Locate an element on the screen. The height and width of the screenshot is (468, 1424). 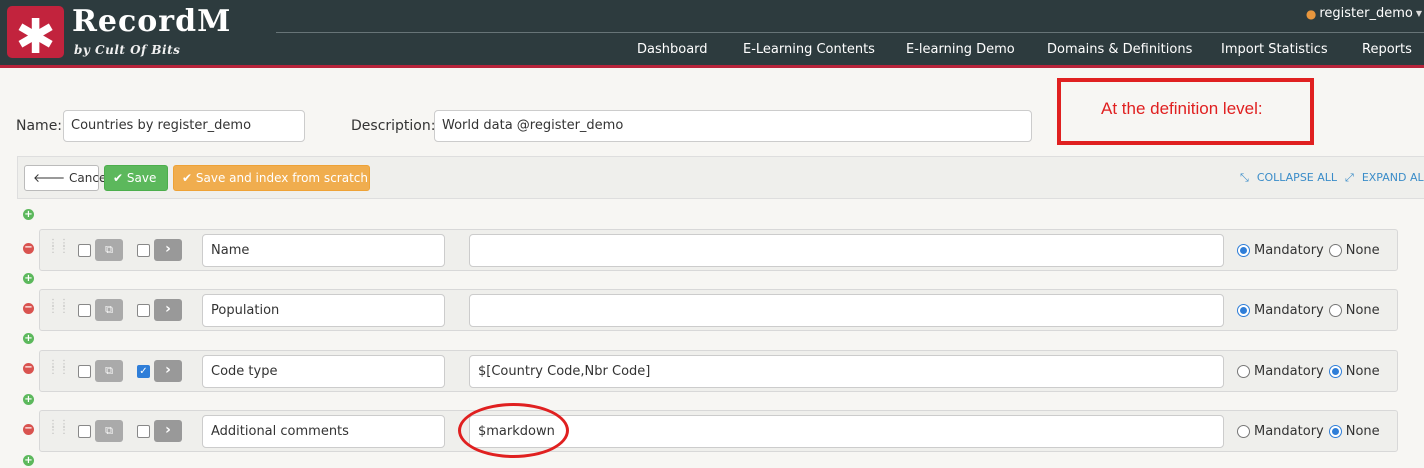
compress-icon: ⤡ is located at coordinates (1244, 177).